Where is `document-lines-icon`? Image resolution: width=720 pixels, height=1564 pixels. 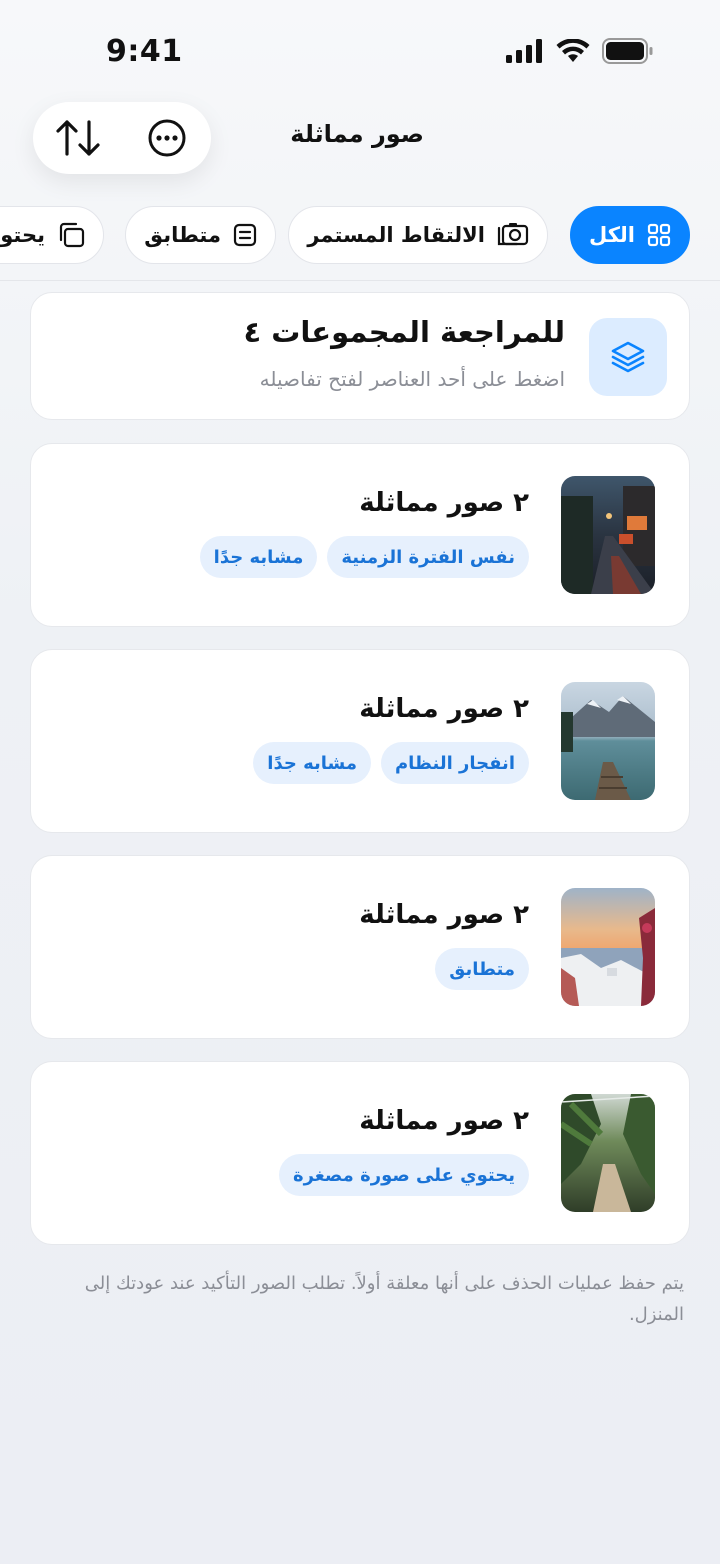 document-lines-icon is located at coordinates (245, 235).